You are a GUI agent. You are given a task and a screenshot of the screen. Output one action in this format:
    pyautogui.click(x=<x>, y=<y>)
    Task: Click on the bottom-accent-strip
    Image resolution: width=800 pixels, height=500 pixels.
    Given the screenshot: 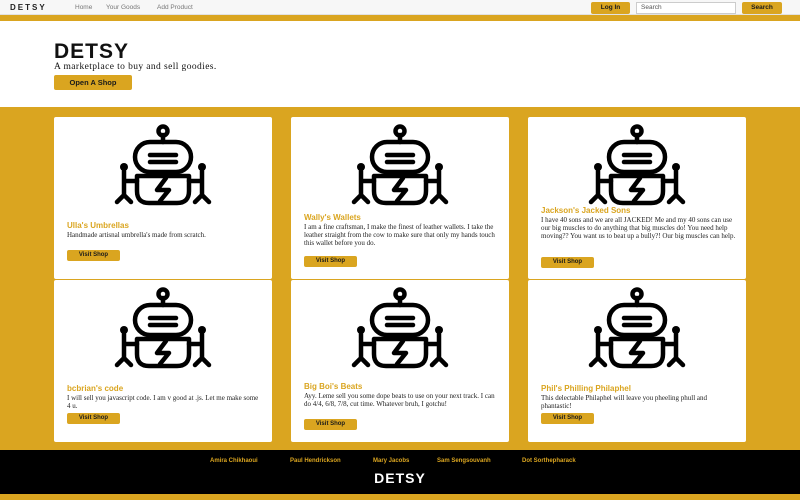 What is the action you would take?
    pyautogui.click(x=400, y=497)
    